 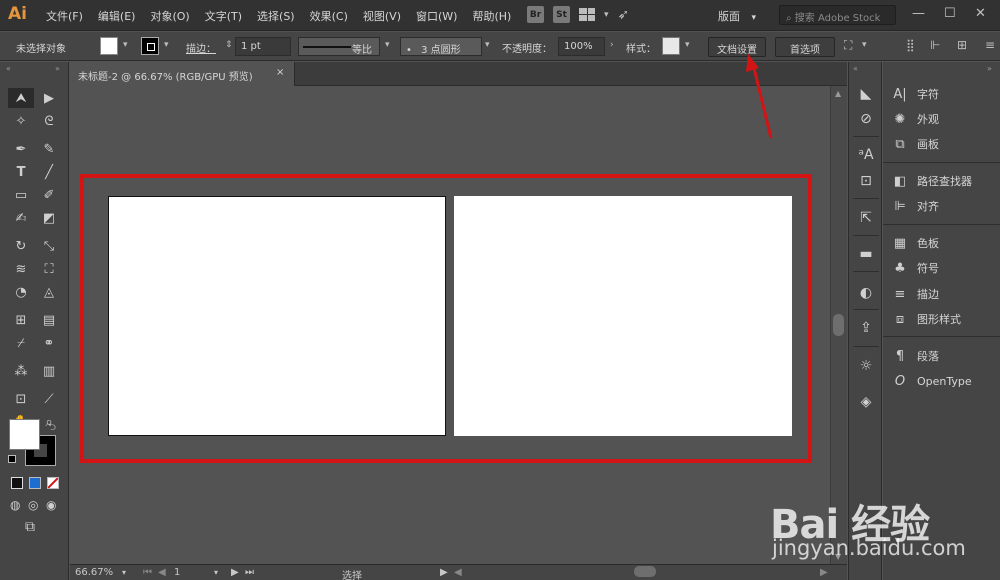 I want to click on panel-symbols: ♣ 符号, so click(x=915, y=268).